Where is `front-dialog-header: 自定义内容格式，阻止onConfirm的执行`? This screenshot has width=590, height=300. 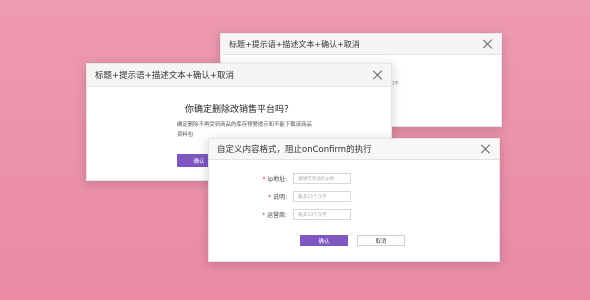 front-dialog-header: 自定义内容格式，阻止onConfirm的执行 is located at coordinates (354, 149).